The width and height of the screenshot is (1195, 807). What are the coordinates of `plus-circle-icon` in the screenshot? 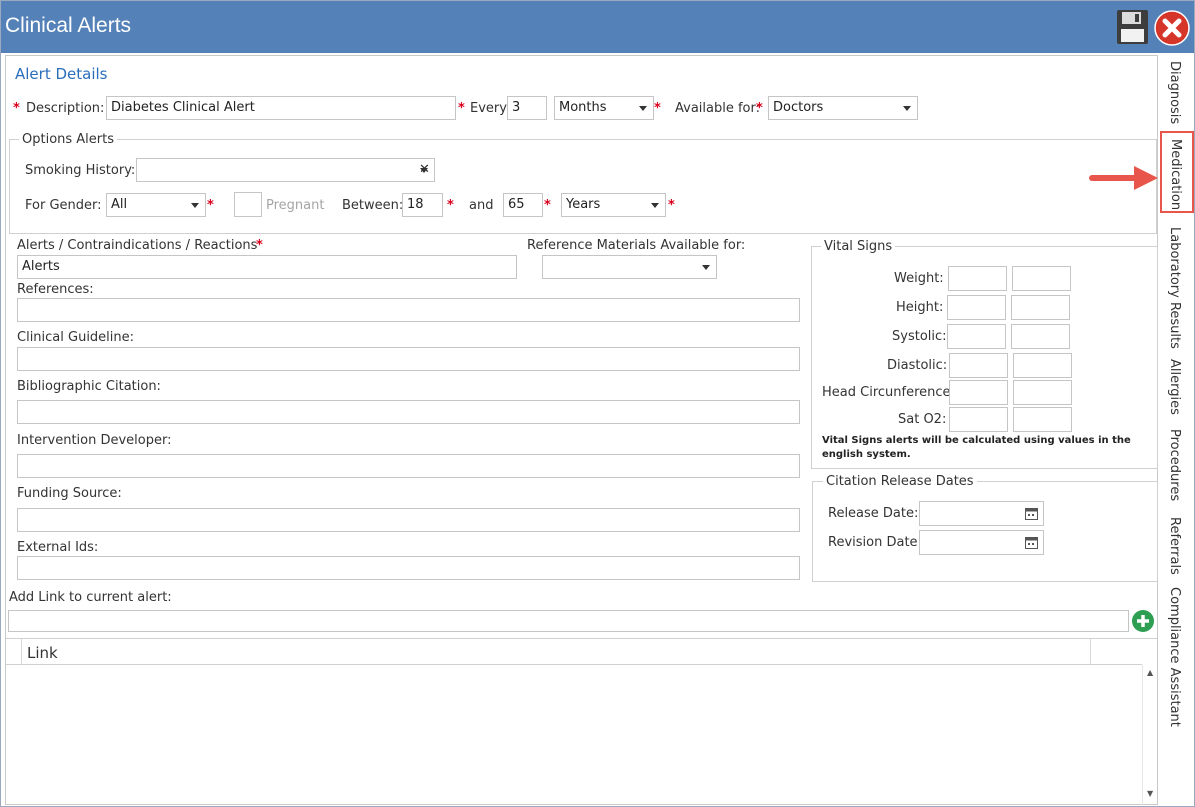 It's located at (1143, 621).